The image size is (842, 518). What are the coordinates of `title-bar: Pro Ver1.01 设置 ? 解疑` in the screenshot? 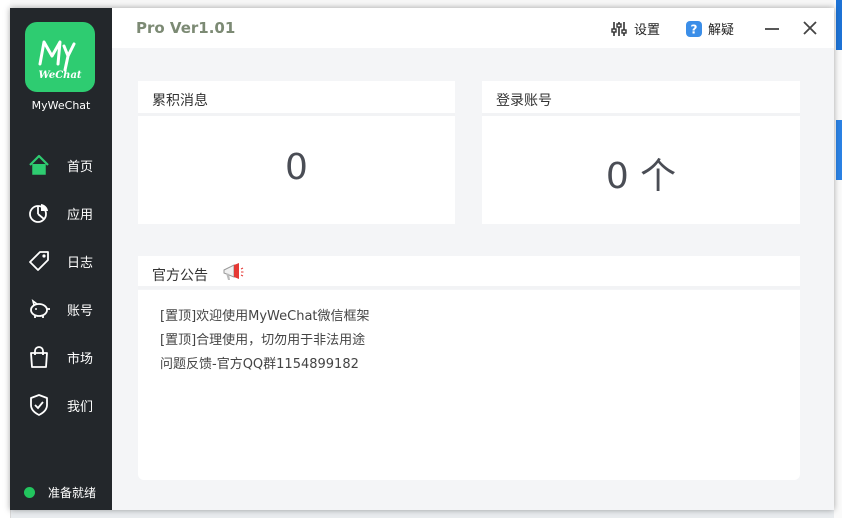 It's located at (473, 28).